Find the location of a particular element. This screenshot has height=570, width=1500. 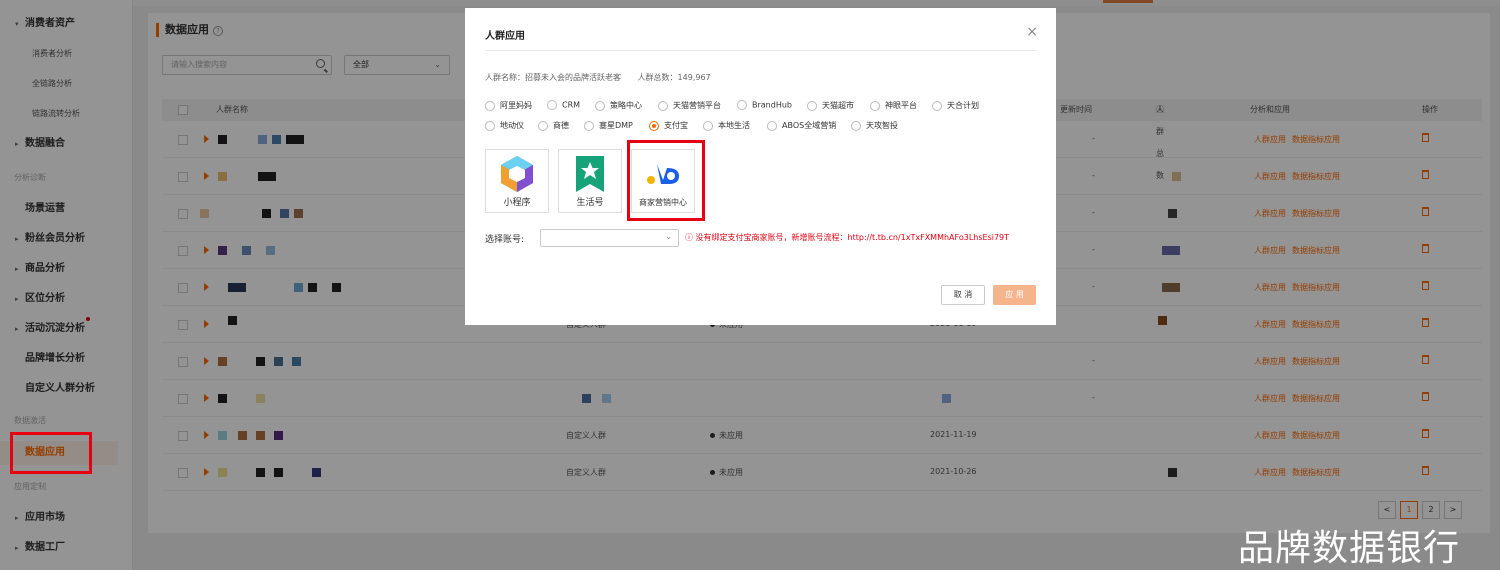

radio-alimama: 阿里妈妈 is located at coordinates (508, 105).